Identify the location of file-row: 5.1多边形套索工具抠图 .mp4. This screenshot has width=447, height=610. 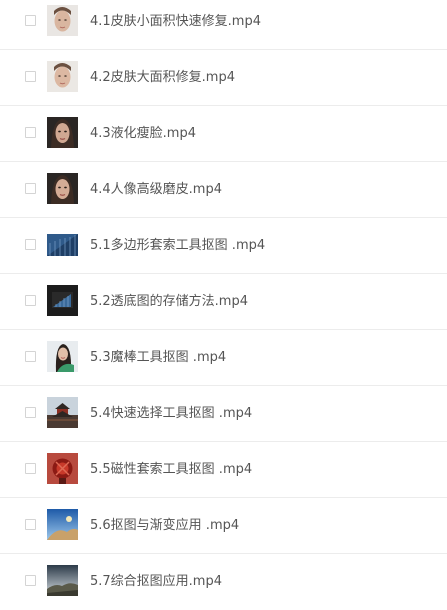
(223, 246).